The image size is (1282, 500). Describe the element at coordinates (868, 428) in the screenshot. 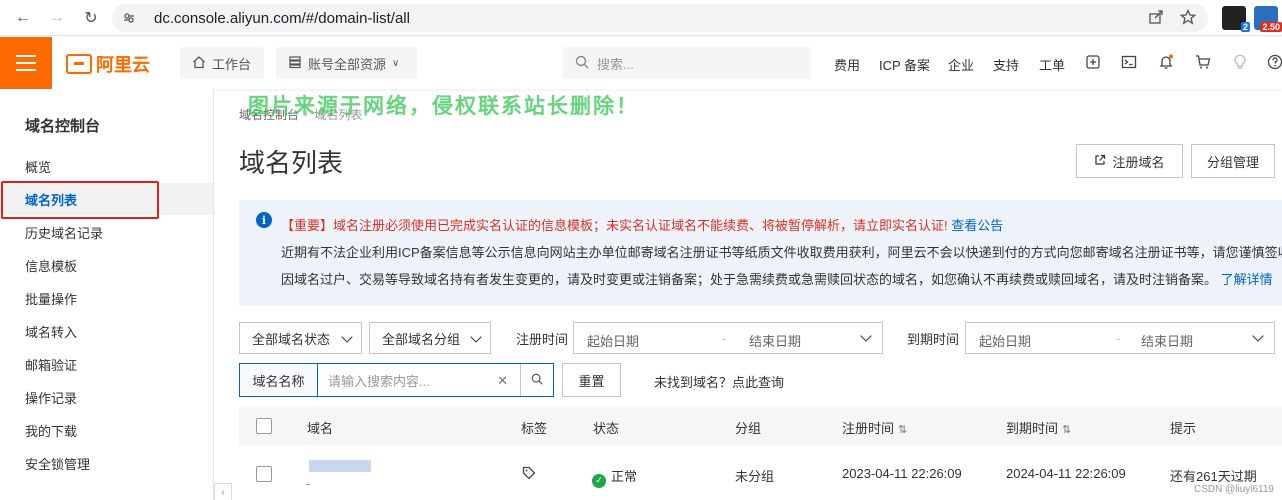

I see `col-reg-time-label: 注册时间` at that location.